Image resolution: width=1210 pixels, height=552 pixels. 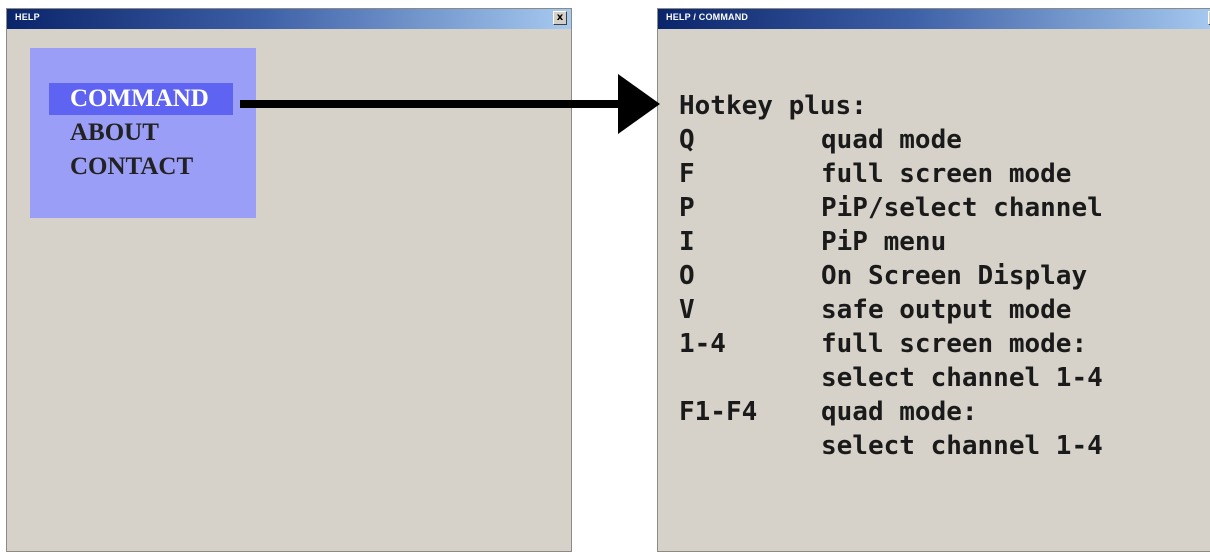 I want to click on menu-item-command: COMMAND, so click(x=141, y=99).